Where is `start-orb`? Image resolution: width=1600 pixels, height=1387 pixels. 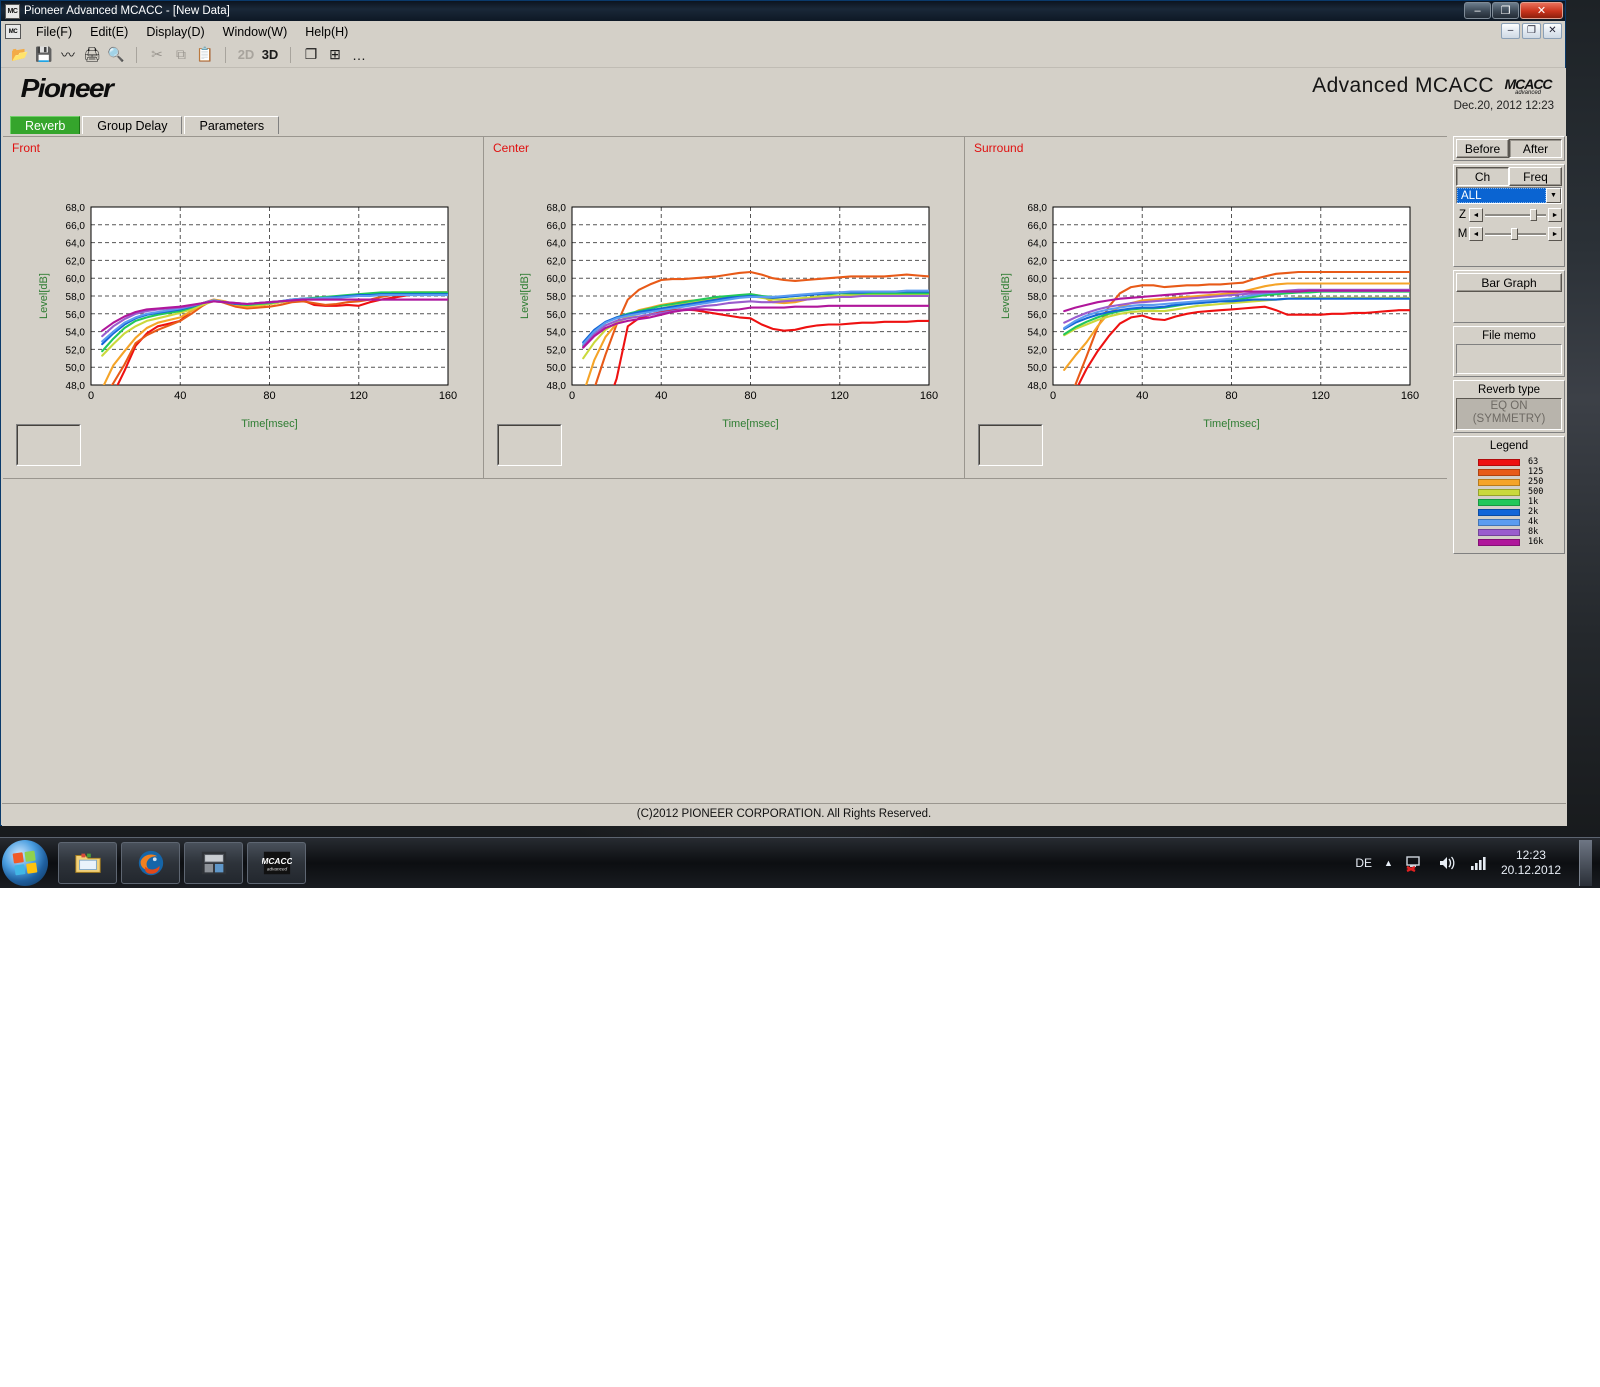
start-orb is located at coordinates (25, 863).